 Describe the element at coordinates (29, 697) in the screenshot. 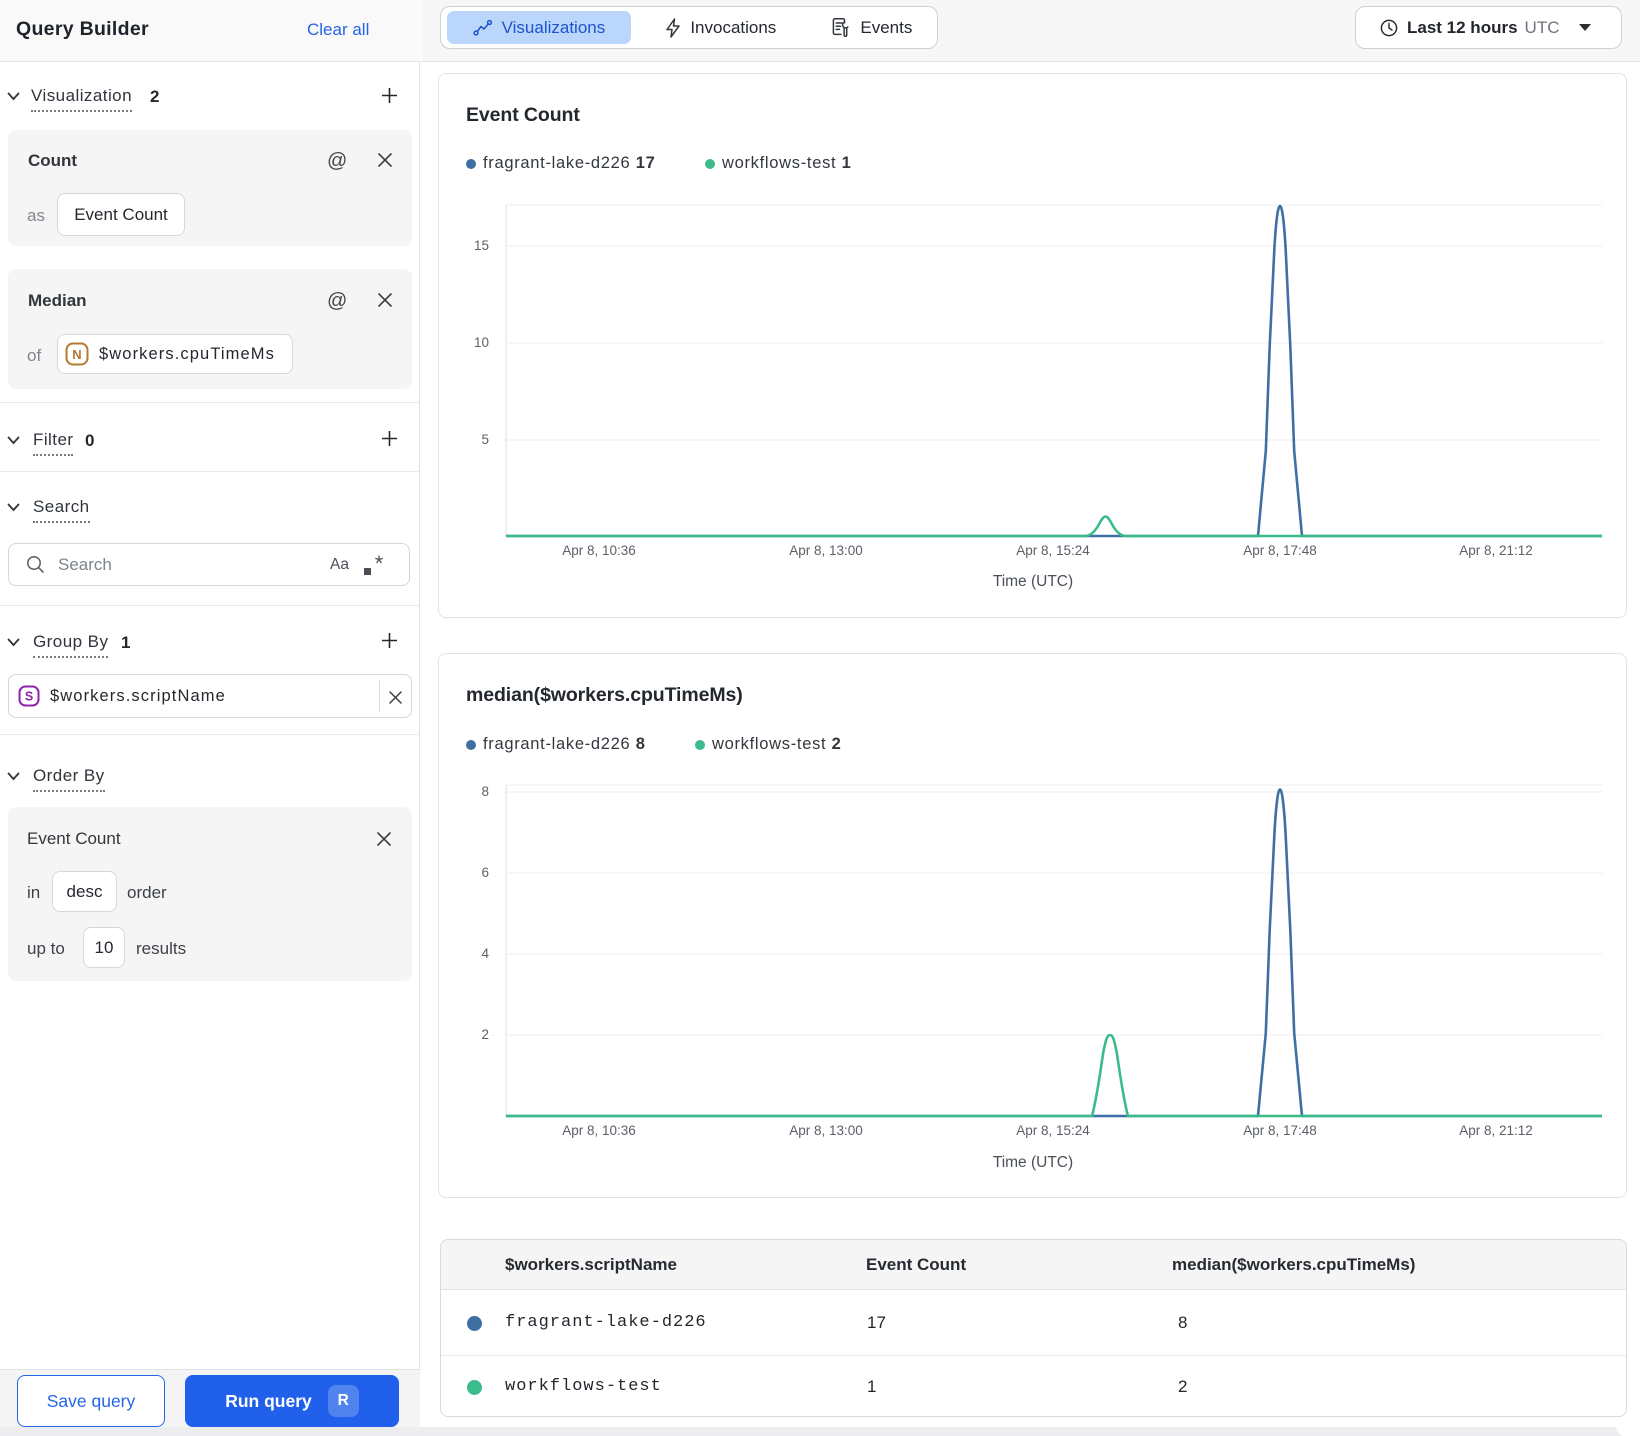

I see `svg-text: S` at that location.